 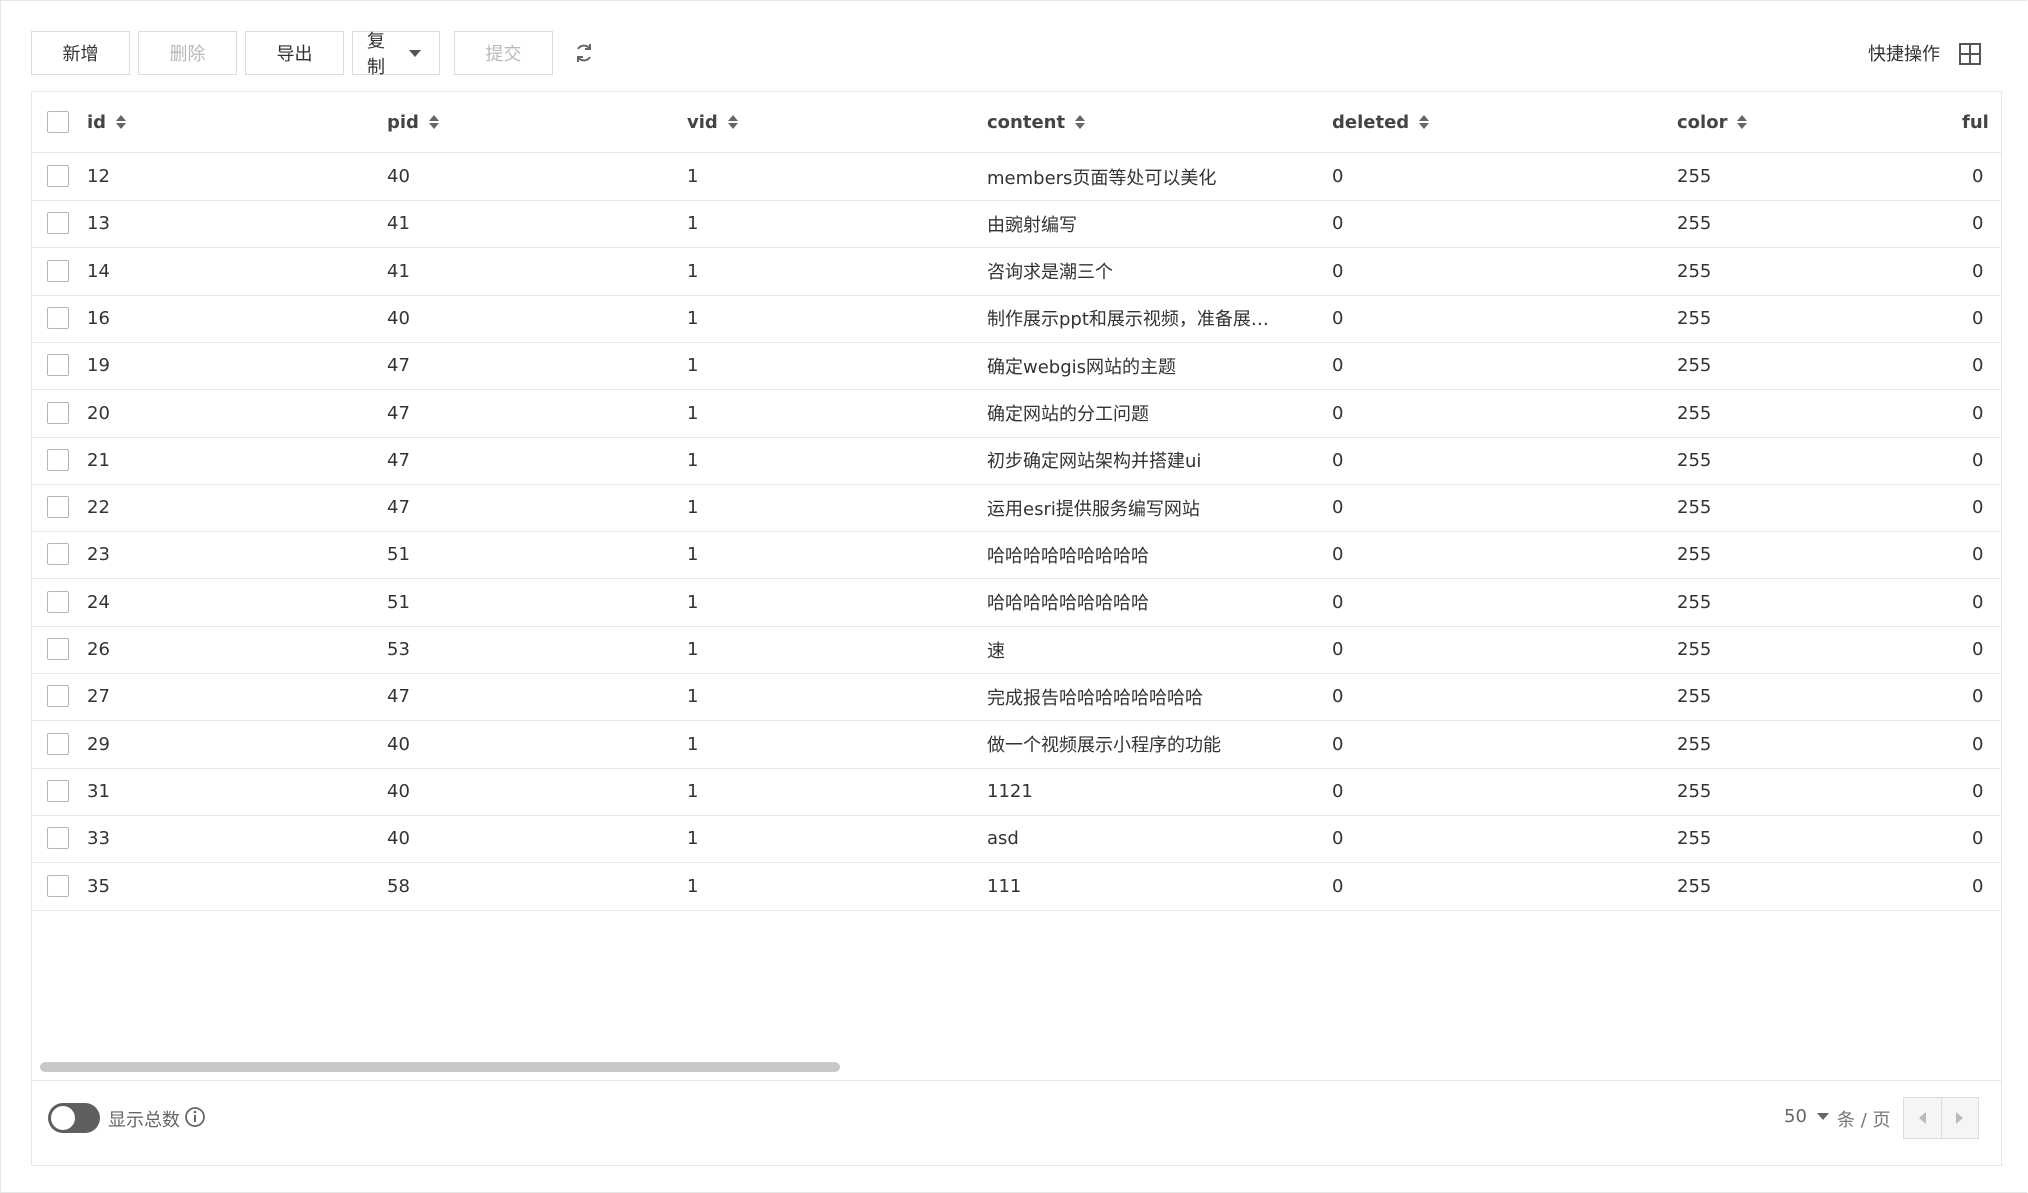 What do you see at coordinates (97, 122) in the screenshot?
I see `column-label: id` at bounding box center [97, 122].